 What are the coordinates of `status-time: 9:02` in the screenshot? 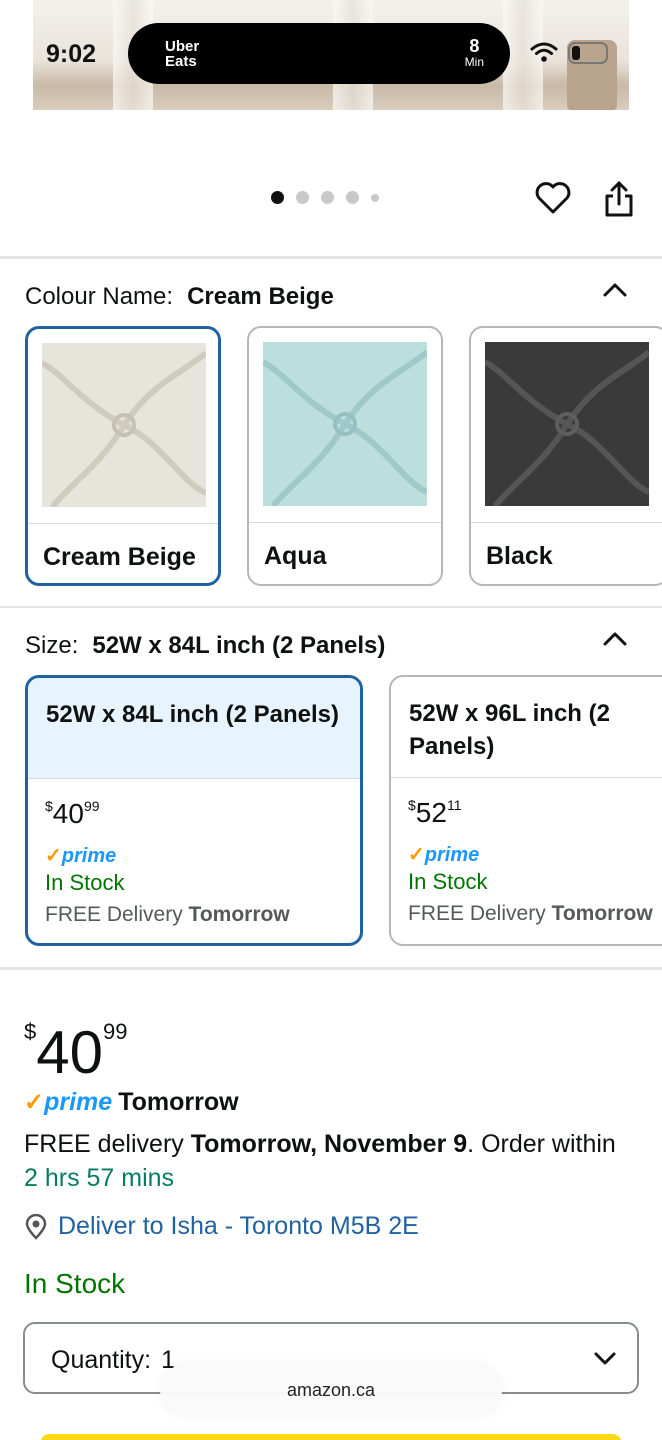 It's located at (71, 54).